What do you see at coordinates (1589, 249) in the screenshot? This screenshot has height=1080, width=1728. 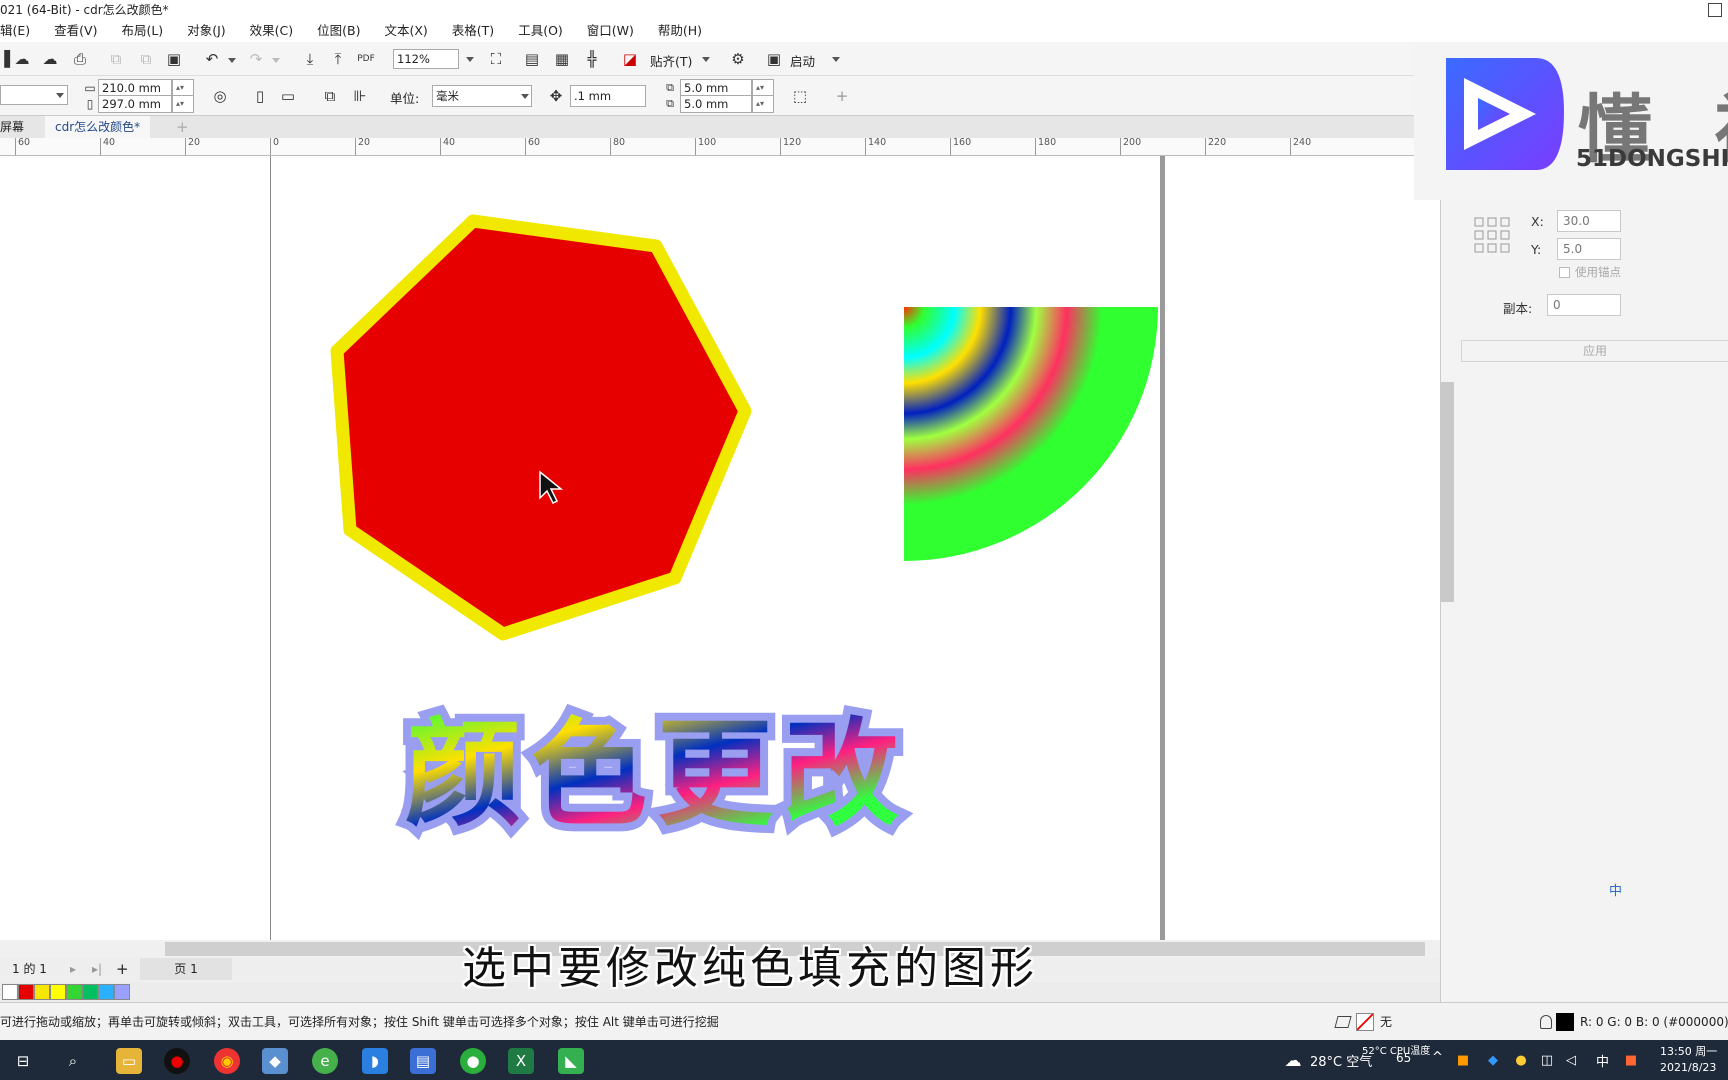 I see `y-position-field: 5.0` at bounding box center [1589, 249].